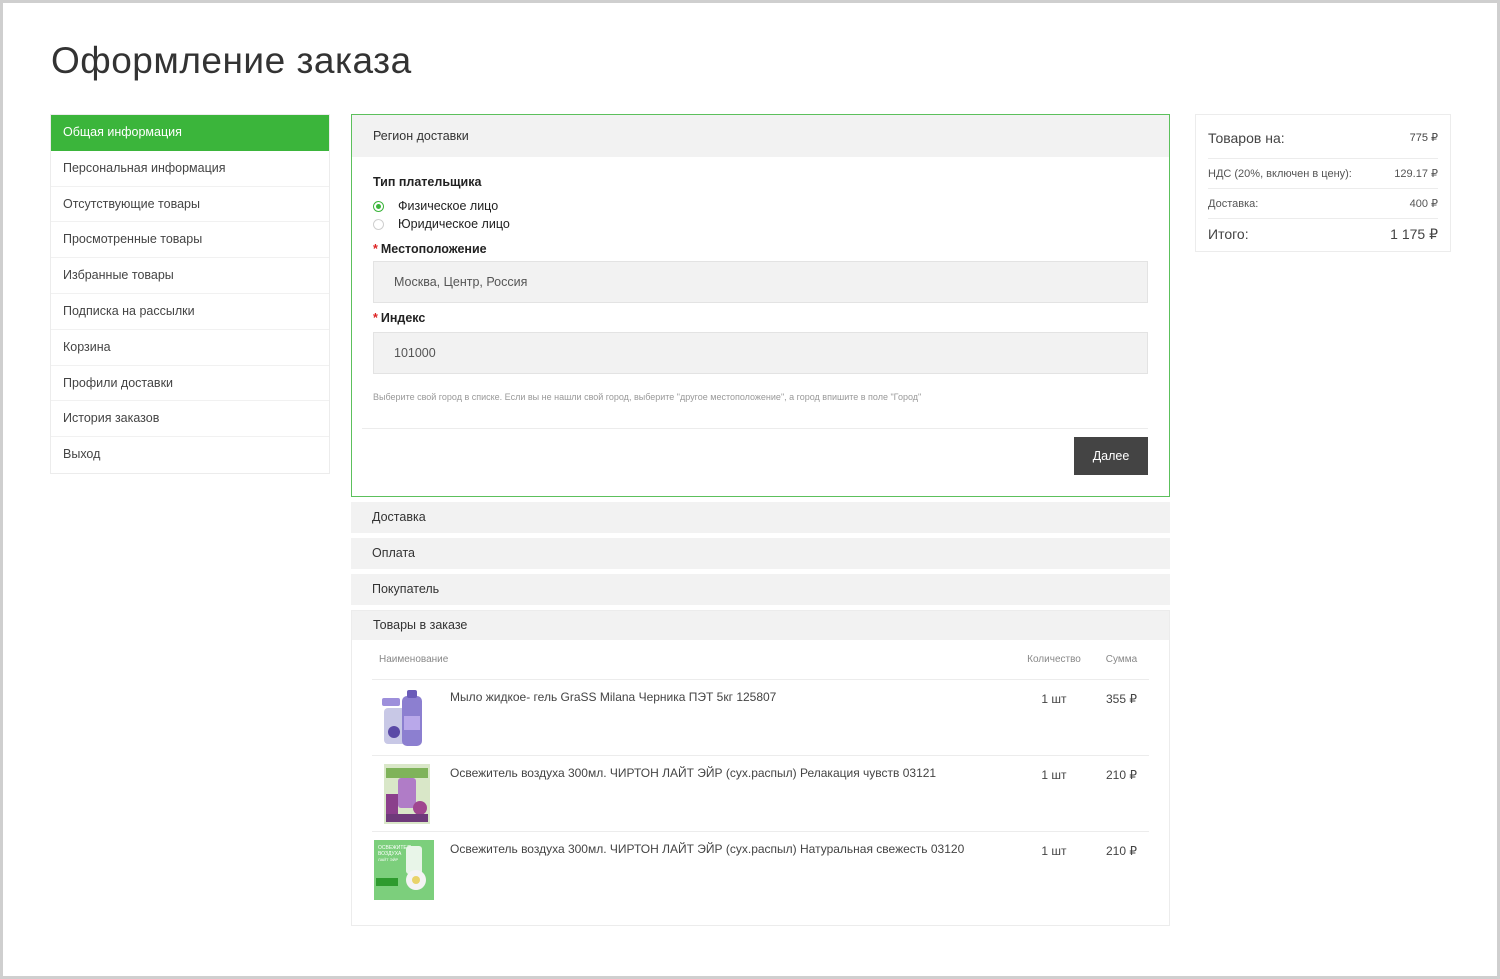  What do you see at coordinates (190, 455) in the screenshot?
I see `sidebar-item-logout: Выход` at bounding box center [190, 455].